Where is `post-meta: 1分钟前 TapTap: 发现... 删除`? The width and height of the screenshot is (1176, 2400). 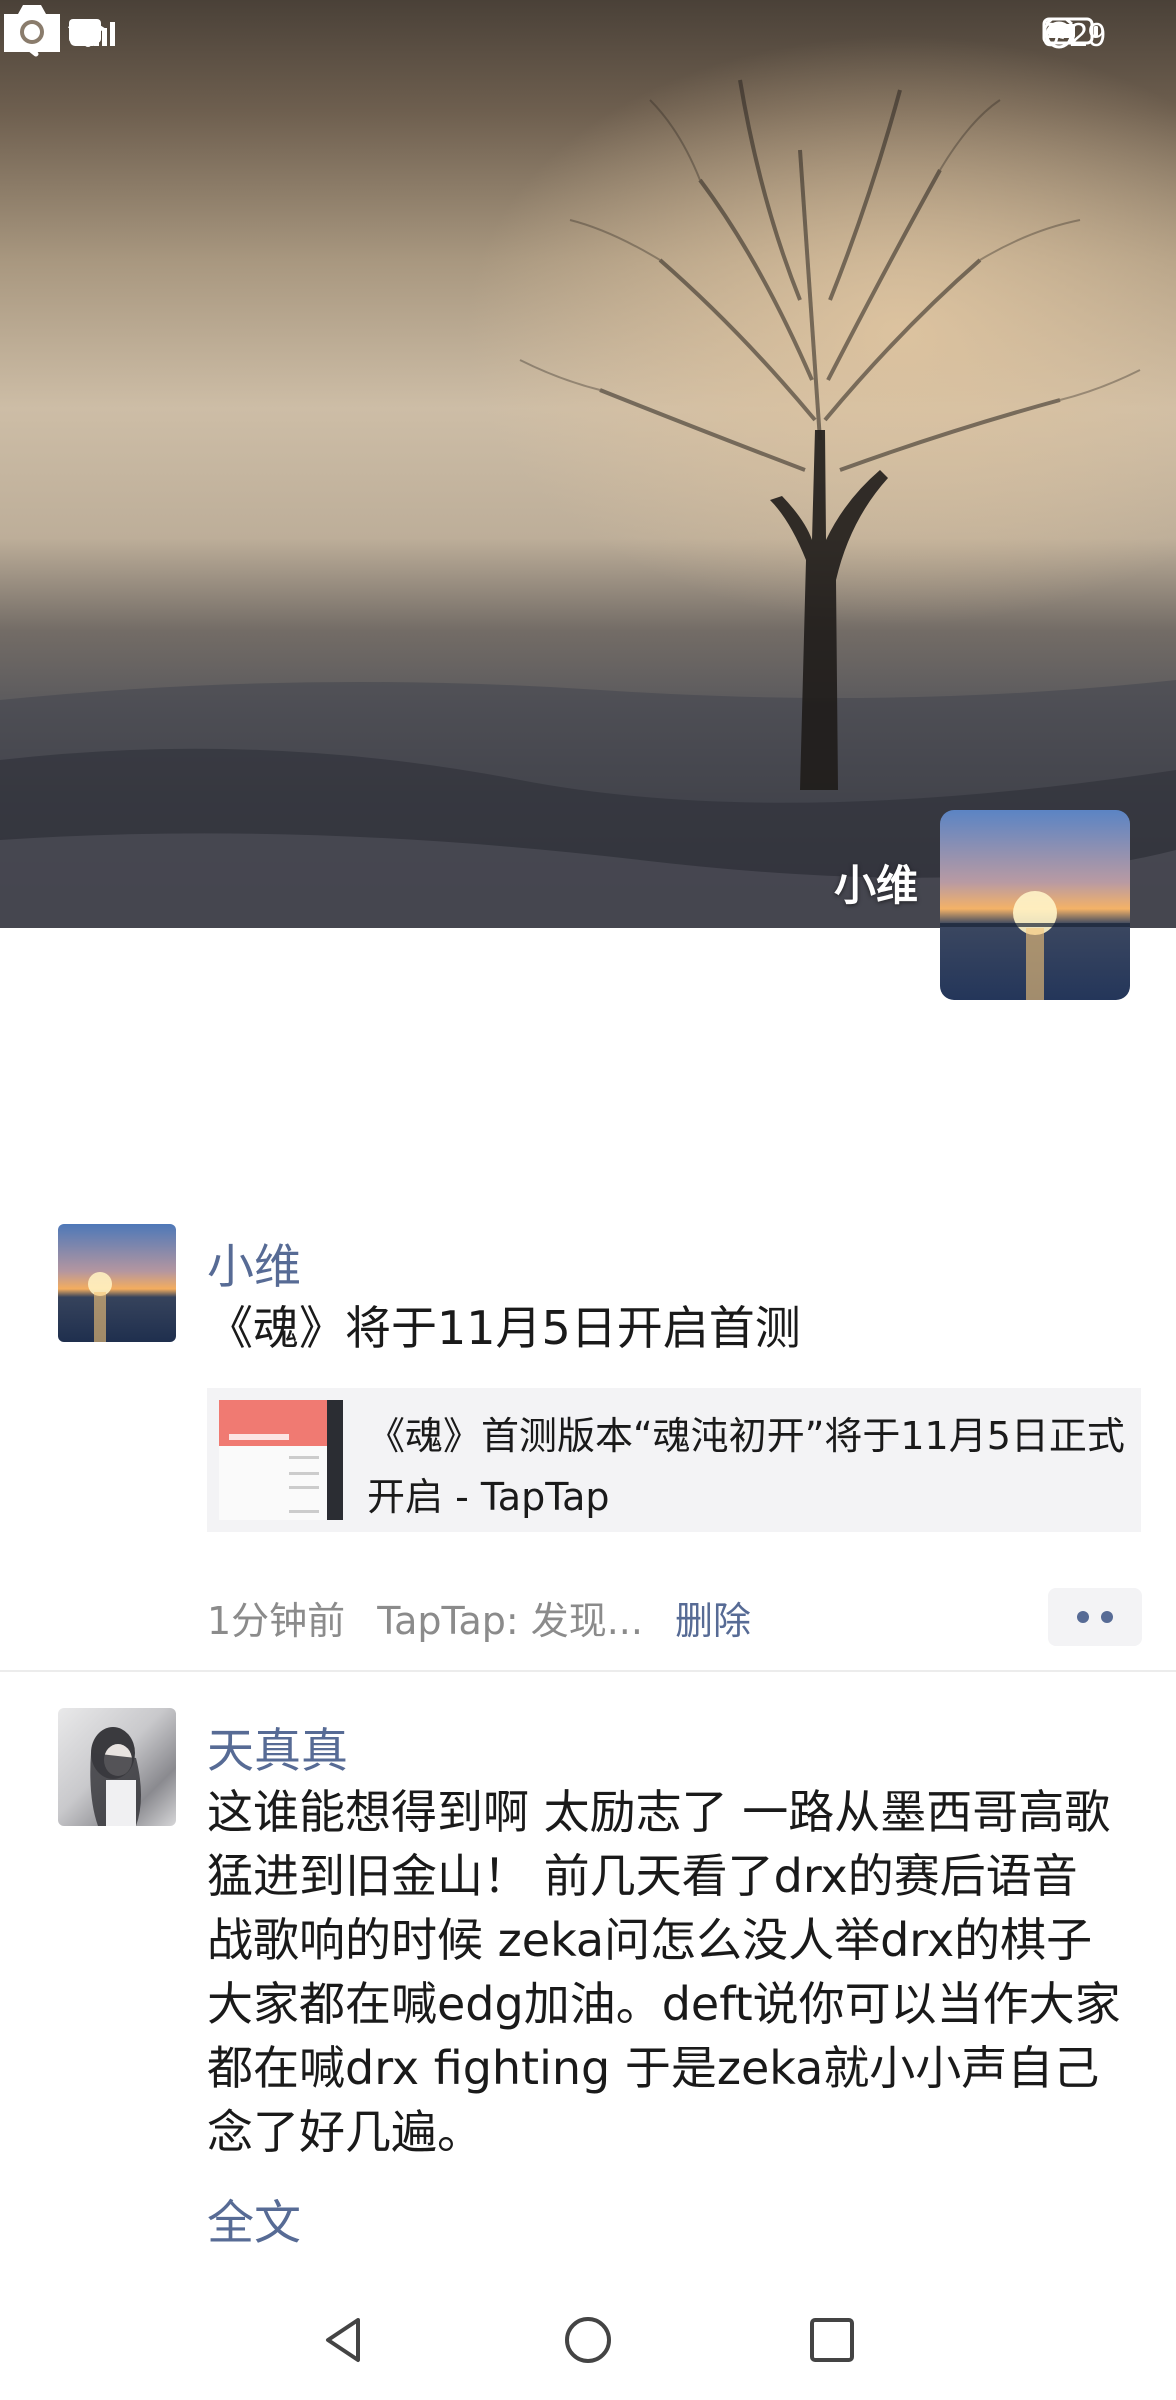 post-meta: 1分钟前 TapTap: 发现... 删除 is located at coordinates (479, 1617).